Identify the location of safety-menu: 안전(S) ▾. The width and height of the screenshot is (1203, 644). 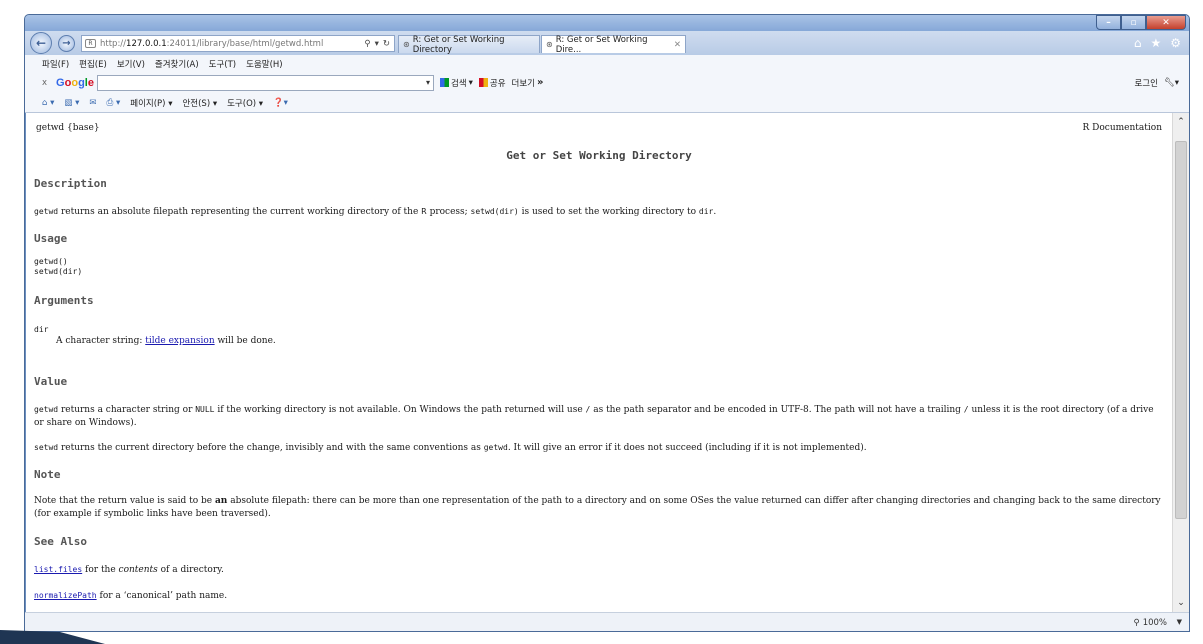
(199, 103).